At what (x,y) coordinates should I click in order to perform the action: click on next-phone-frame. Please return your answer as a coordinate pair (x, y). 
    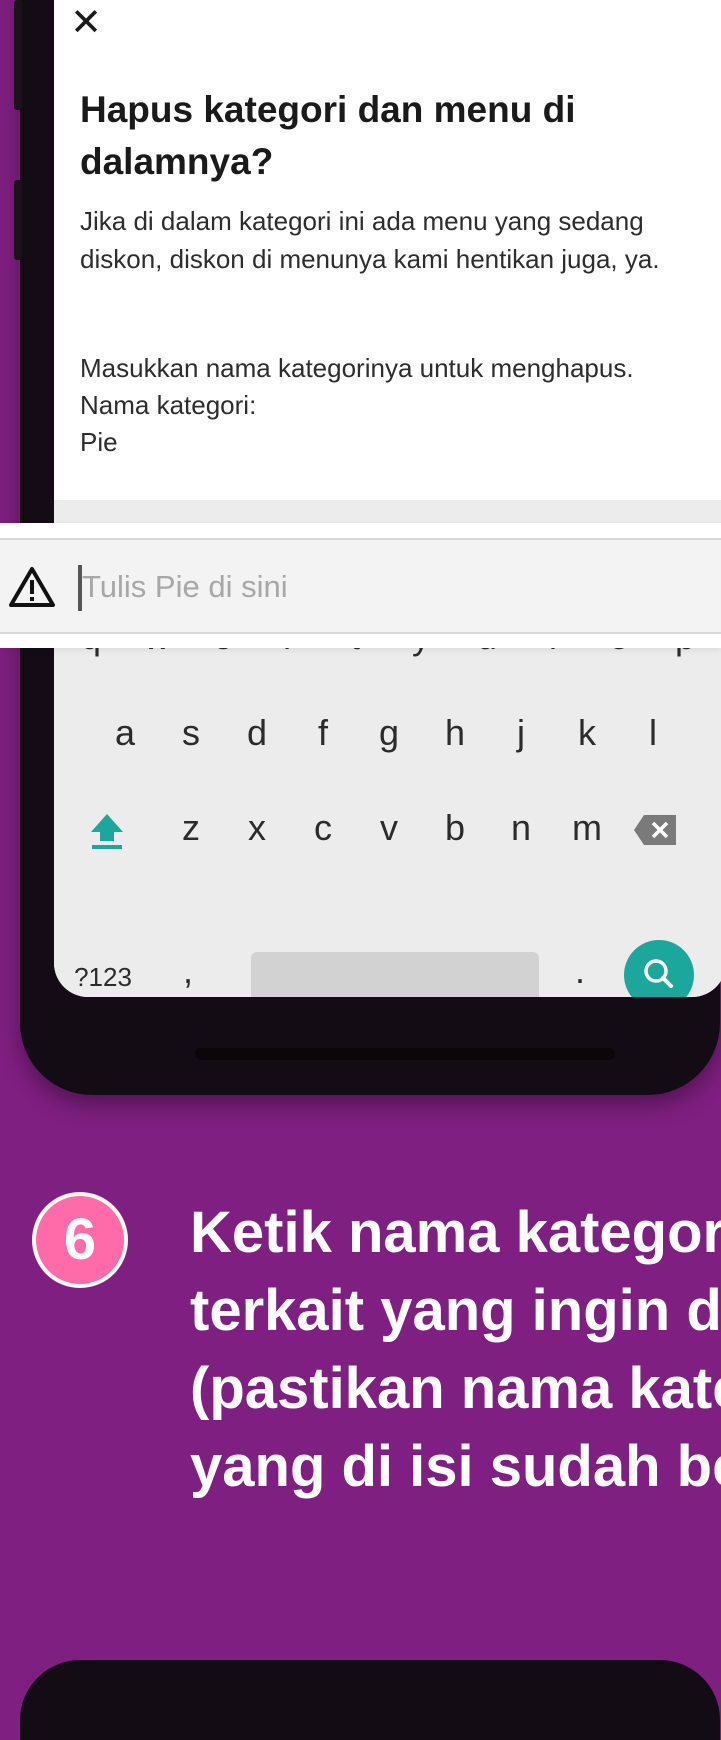
    Looking at the image, I should click on (370, 1700).